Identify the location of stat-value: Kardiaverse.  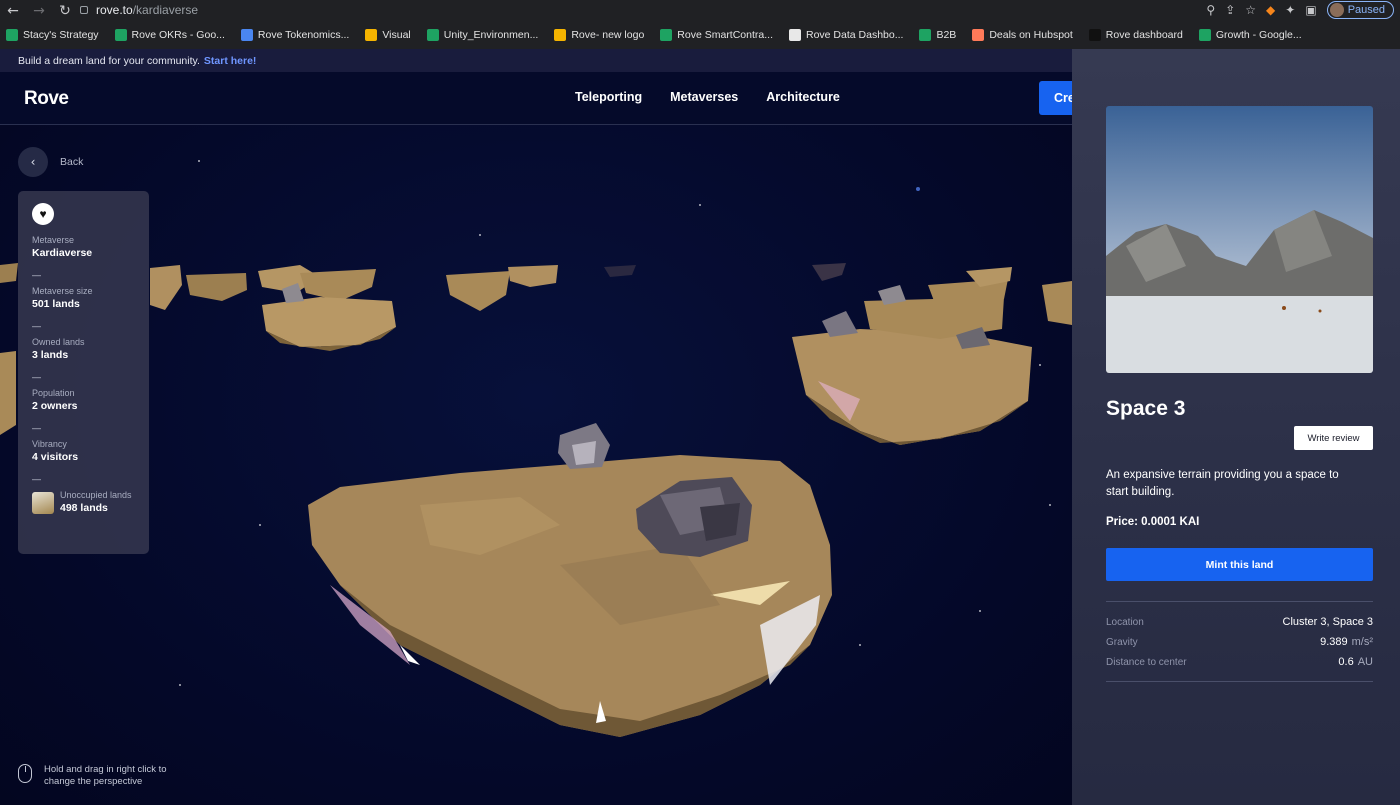
(62, 253).